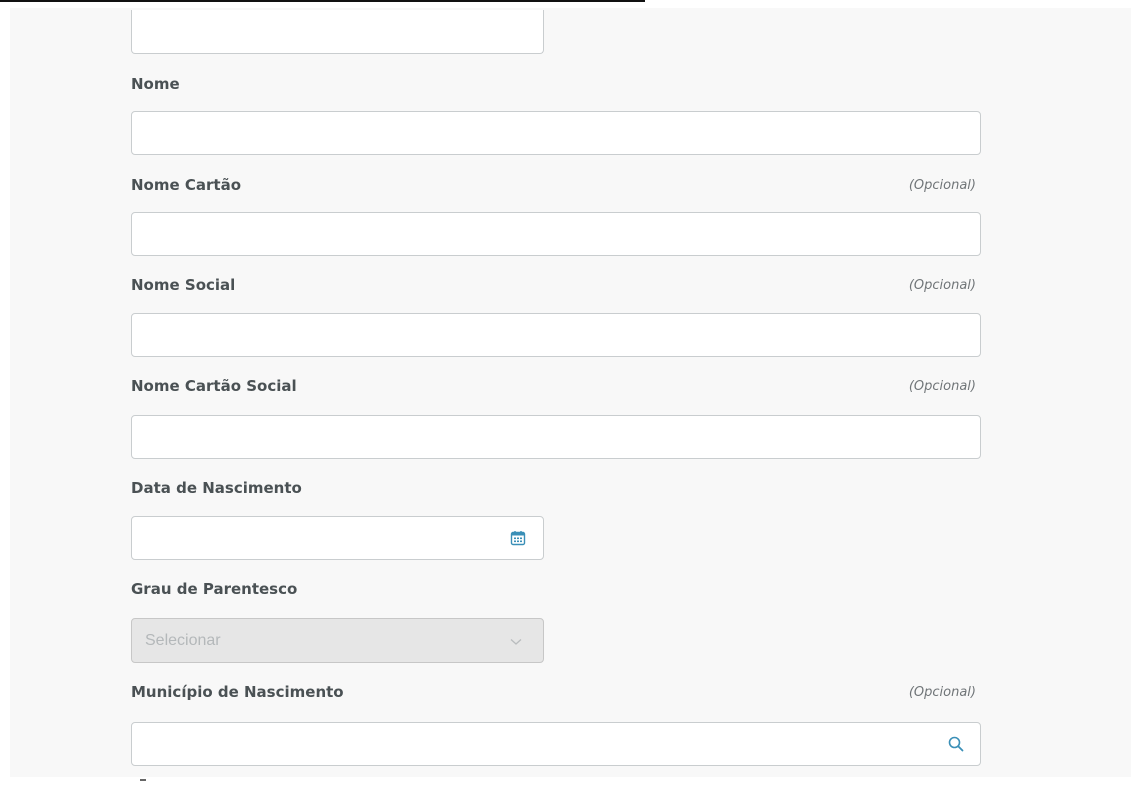 The image size is (1131, 785). Describe the element at coordinates (556, 744) in the screenshot. I see `municipio-nascimento-input` at that location.